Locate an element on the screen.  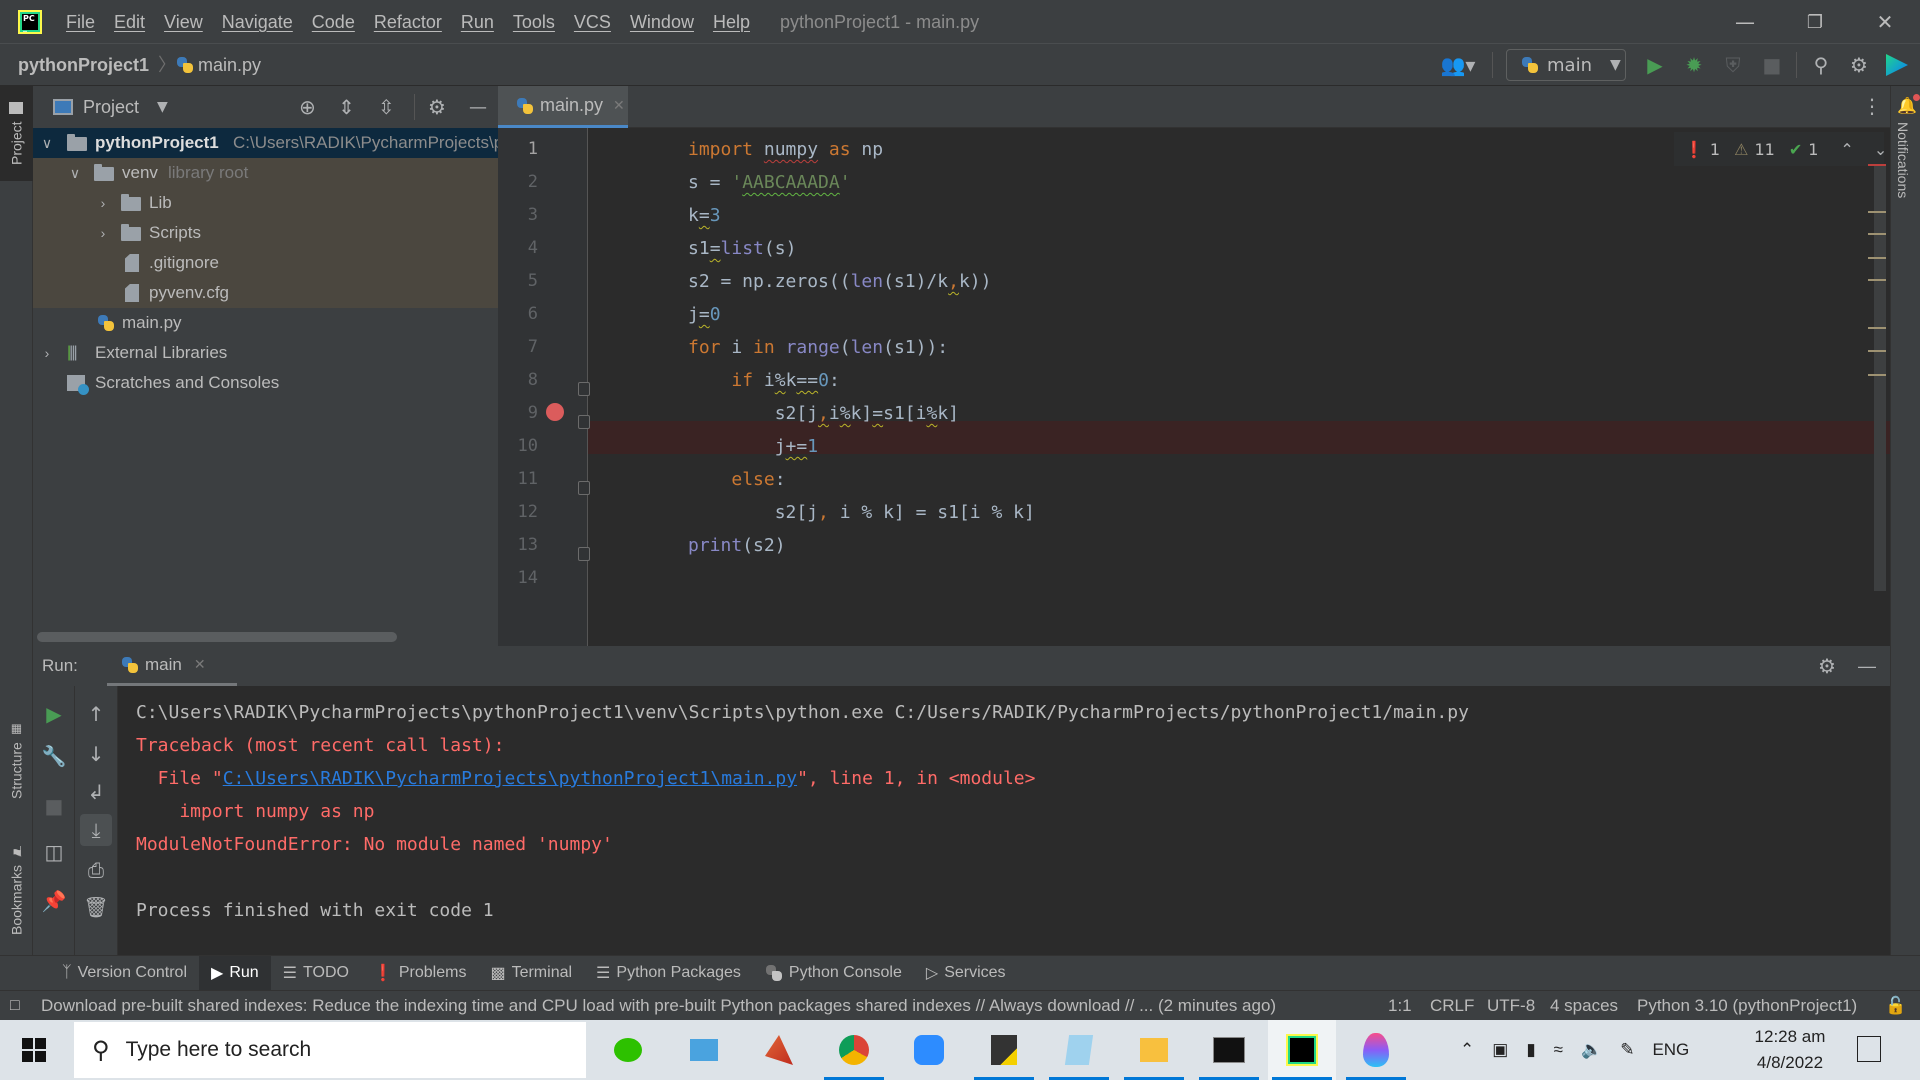
layout-icon: ◫ is located at coordinates (54, 852).